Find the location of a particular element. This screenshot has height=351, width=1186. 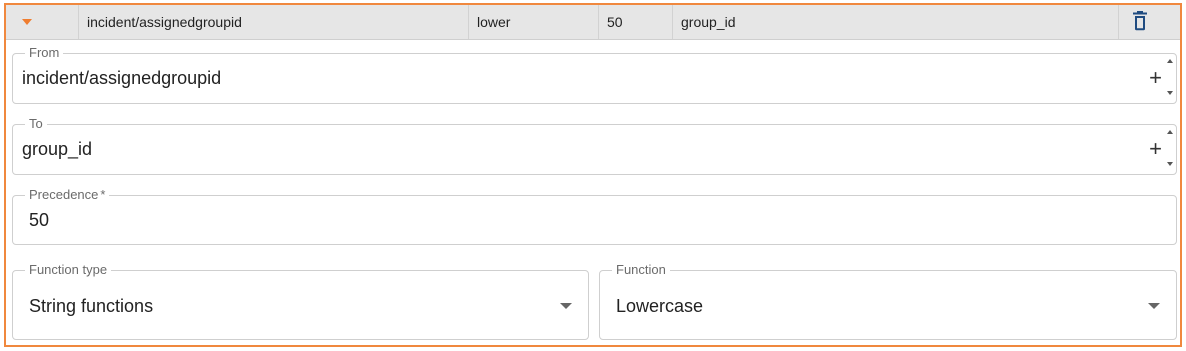

function-select: Function Lowercase is located at coordinates (888, 301).